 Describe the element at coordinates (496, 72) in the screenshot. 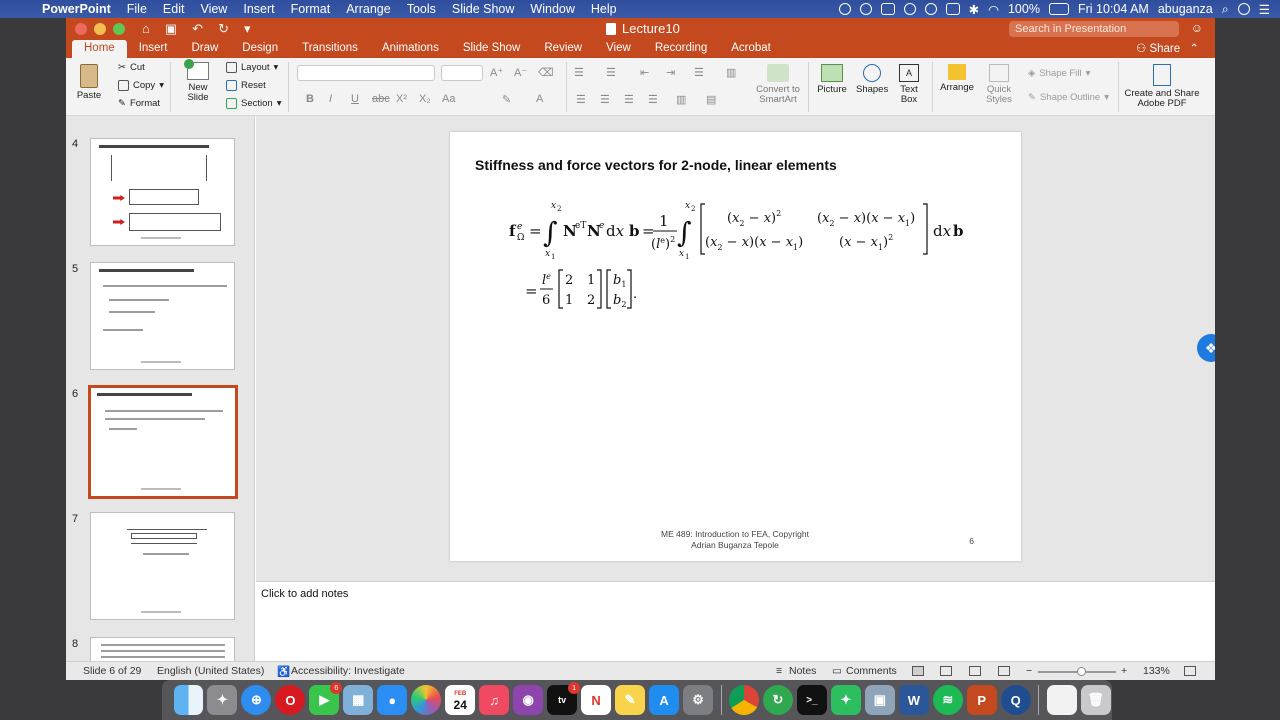

I see `increase-font-size-icon: A⁺` at that location.